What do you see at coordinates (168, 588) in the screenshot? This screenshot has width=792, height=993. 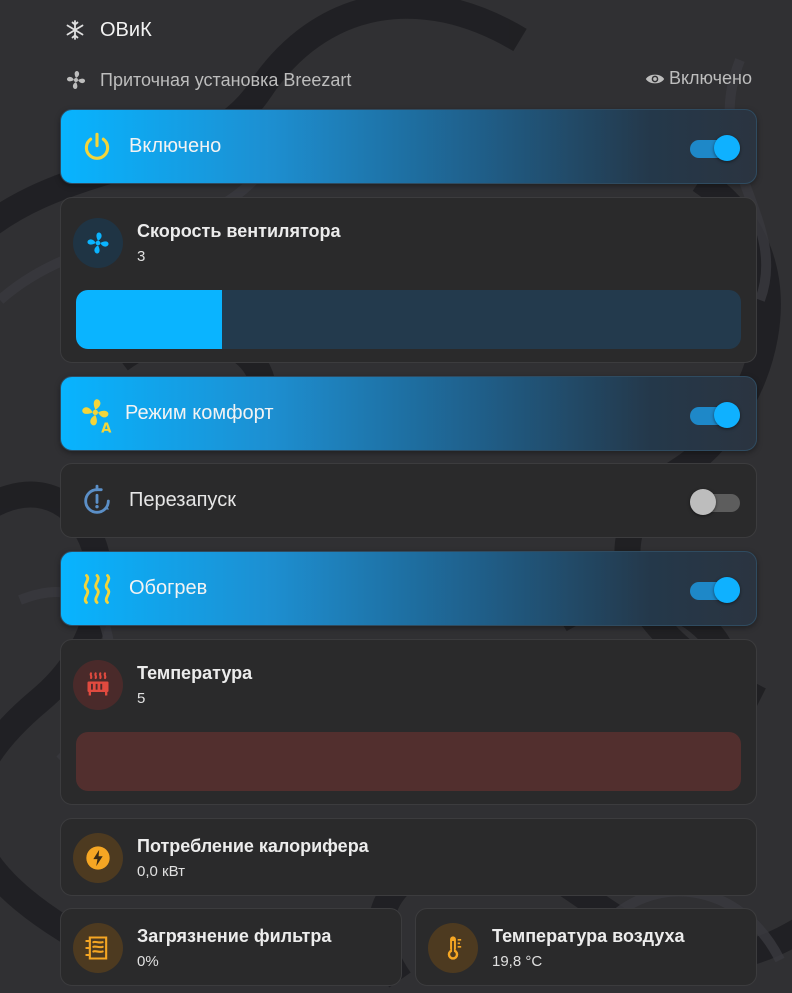 I see `heating-label: Обогрев` at bounding box center [168, 588].